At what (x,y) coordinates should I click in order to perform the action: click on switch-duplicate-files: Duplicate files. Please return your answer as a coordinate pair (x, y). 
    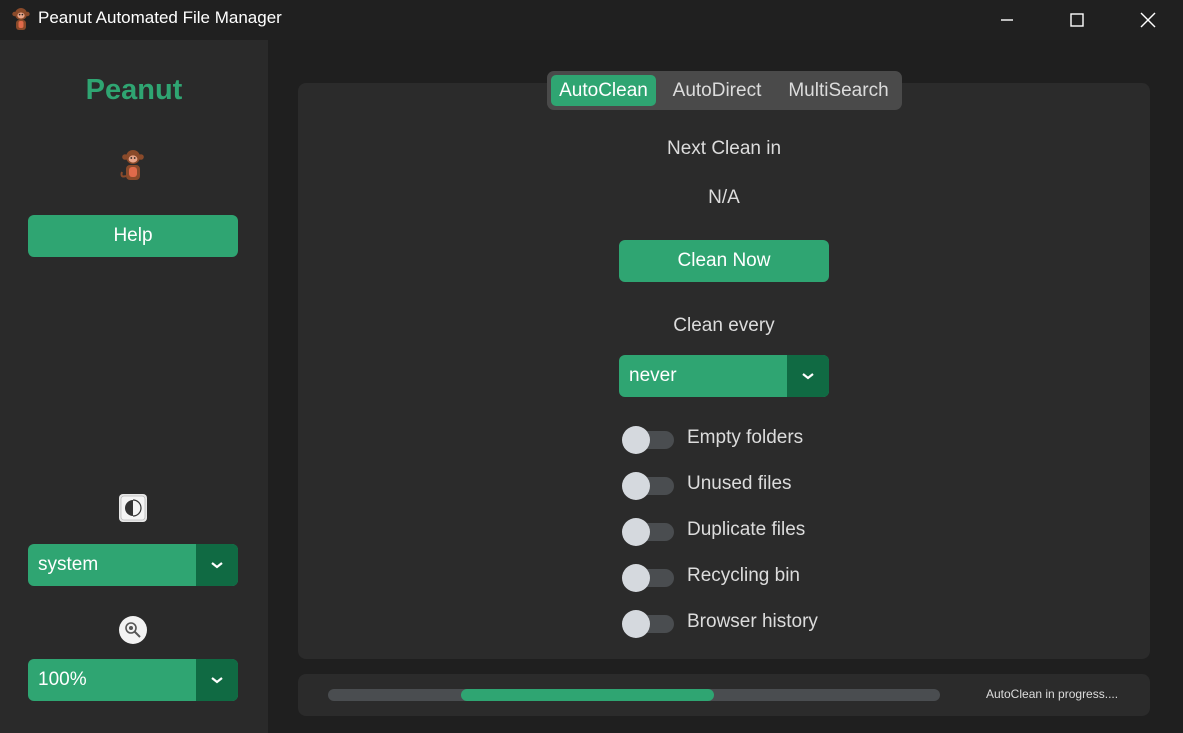
    Looking at the image, I should click on (772, 531).